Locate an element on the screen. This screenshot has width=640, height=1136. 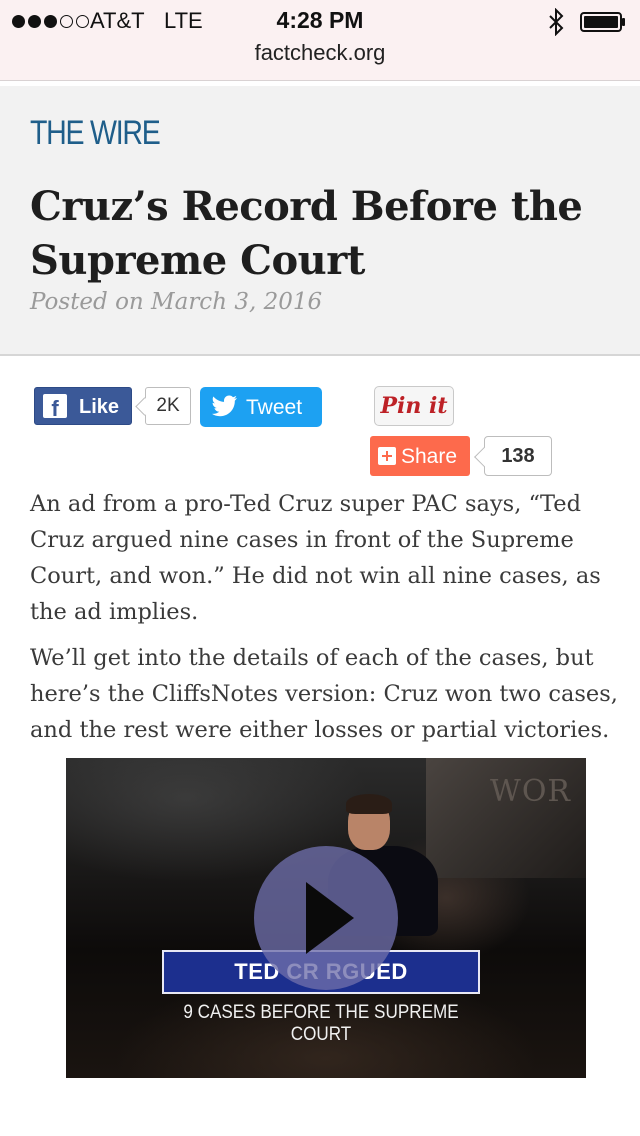
video-wall-text: WOR is located at coordinates (531, 791).